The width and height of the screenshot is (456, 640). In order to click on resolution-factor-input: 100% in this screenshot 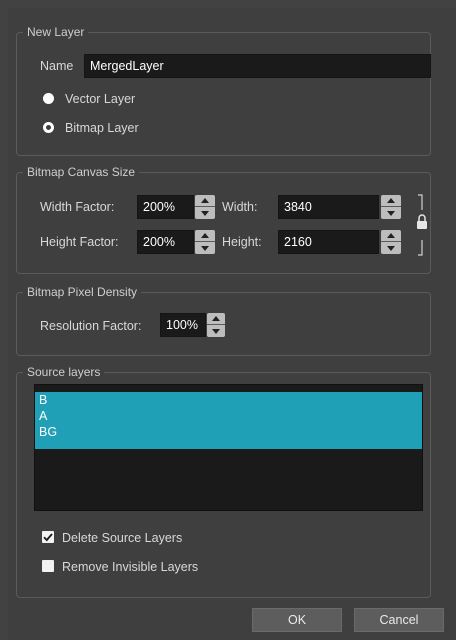, I will do `click(183, 325)`.